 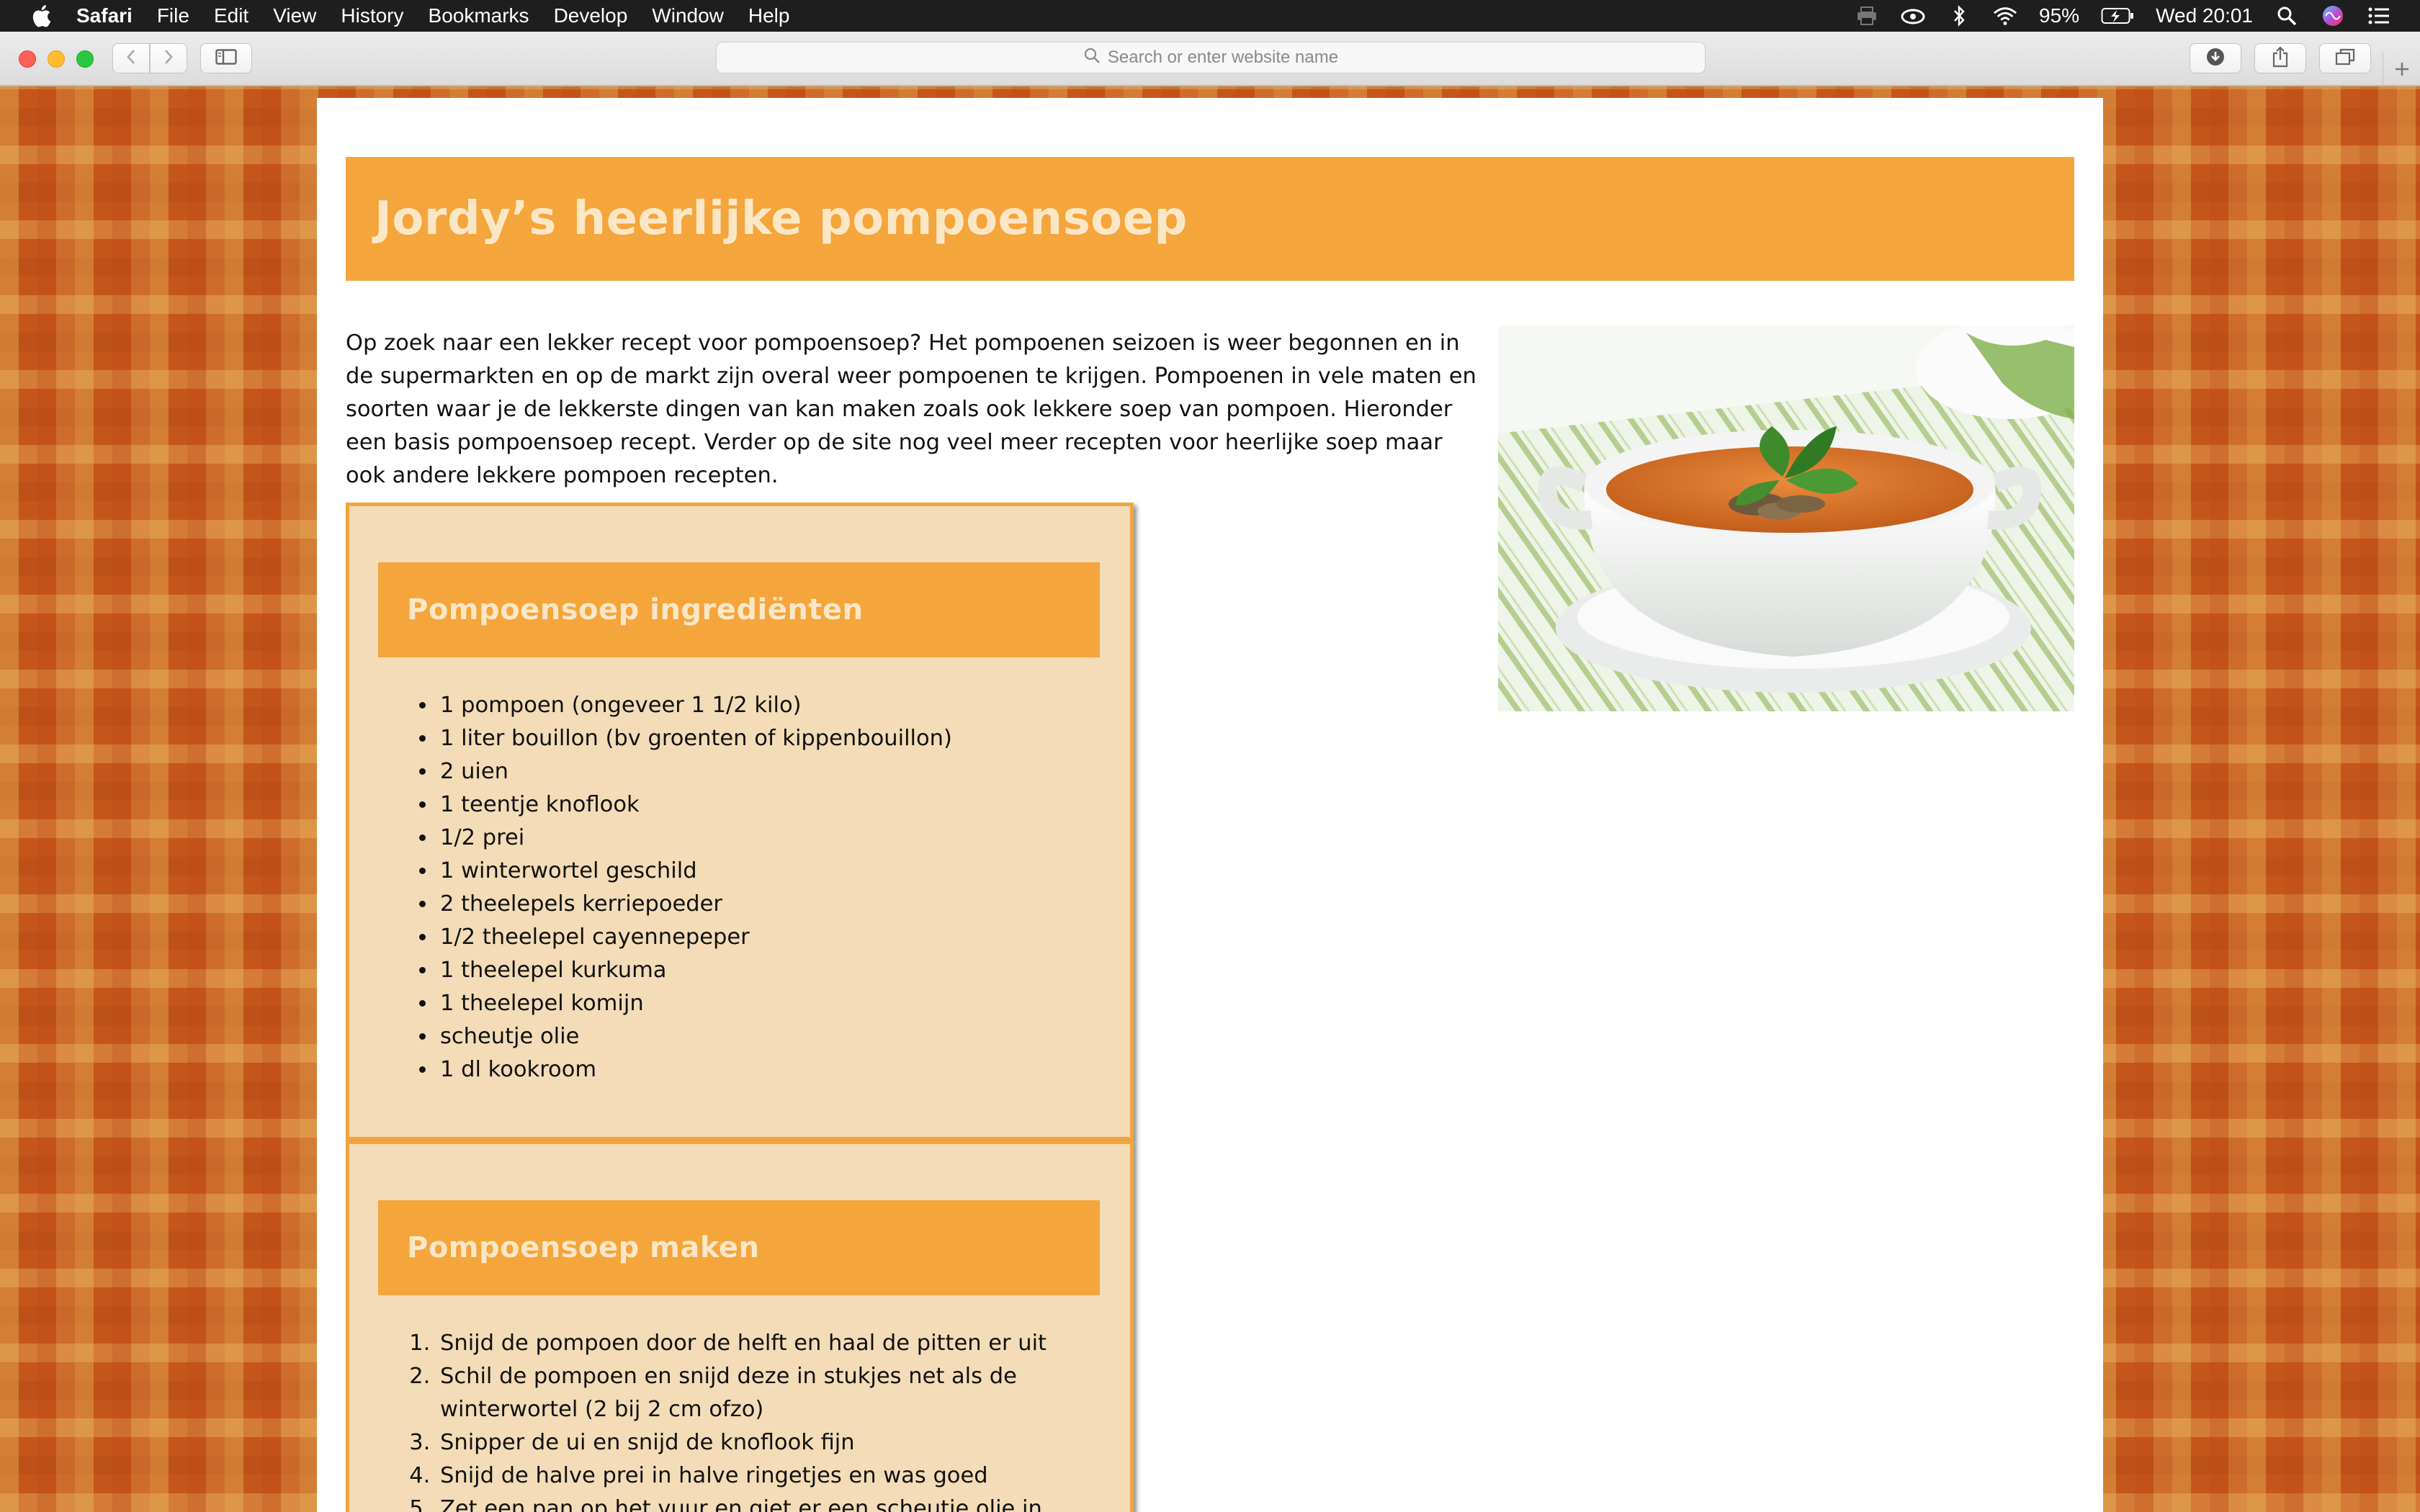 I want to click on plus-icon, so click(x=2402, y=69).